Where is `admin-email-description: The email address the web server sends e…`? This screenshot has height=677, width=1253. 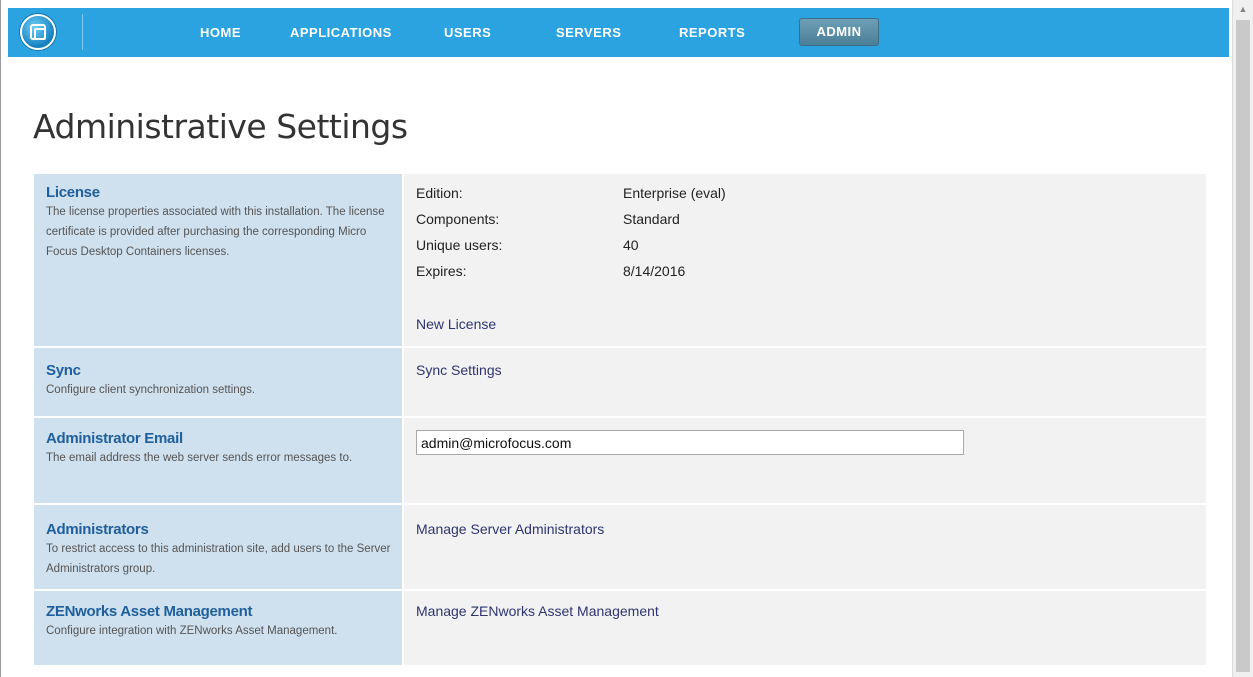
admin-email-description: The email address the web server sends e… is located at coordinates (199, 458).